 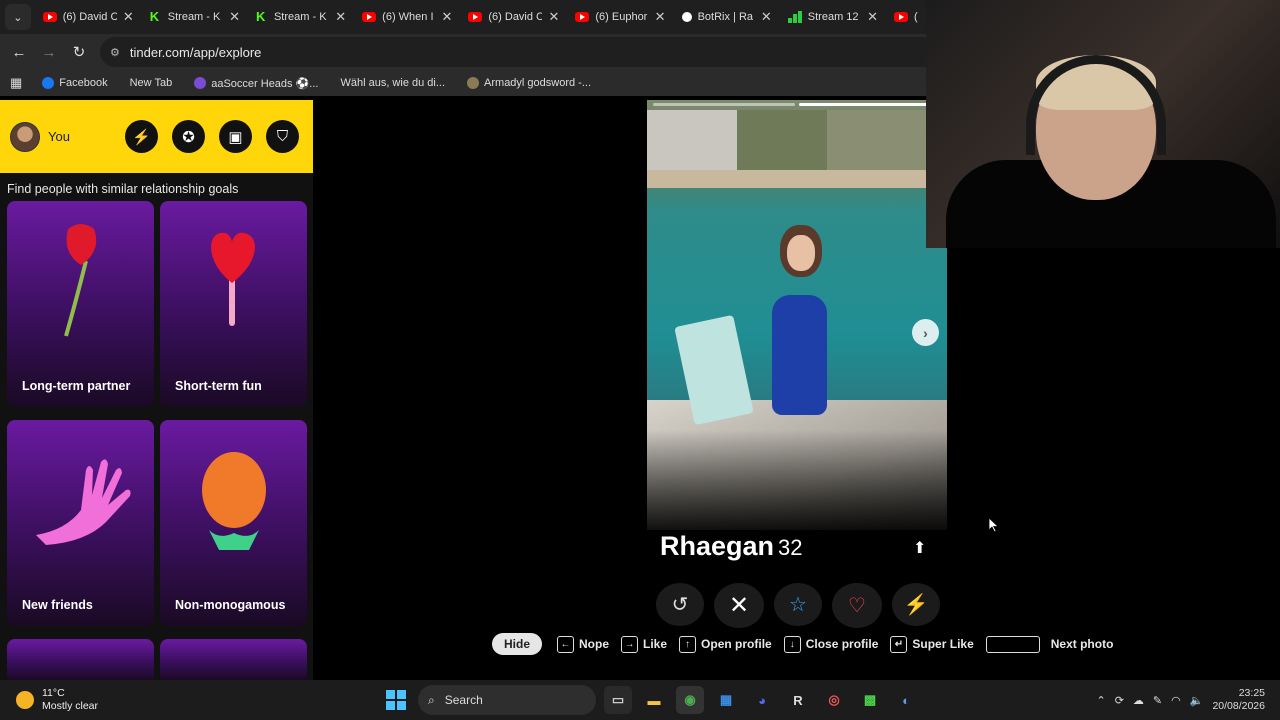 I want to click on lightning-icon: ⚡, so click(x=916, y=605).